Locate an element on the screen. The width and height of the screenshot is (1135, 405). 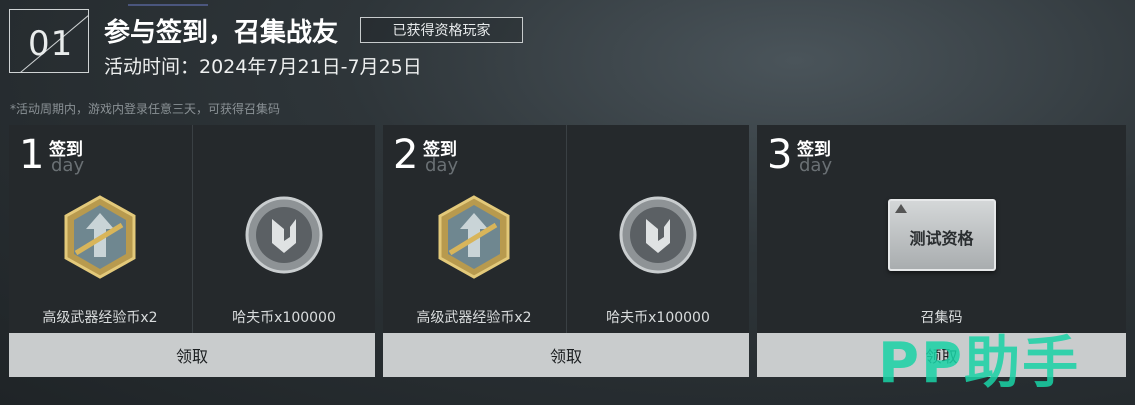
day-number: 1 is located at coordinates (32, 155).